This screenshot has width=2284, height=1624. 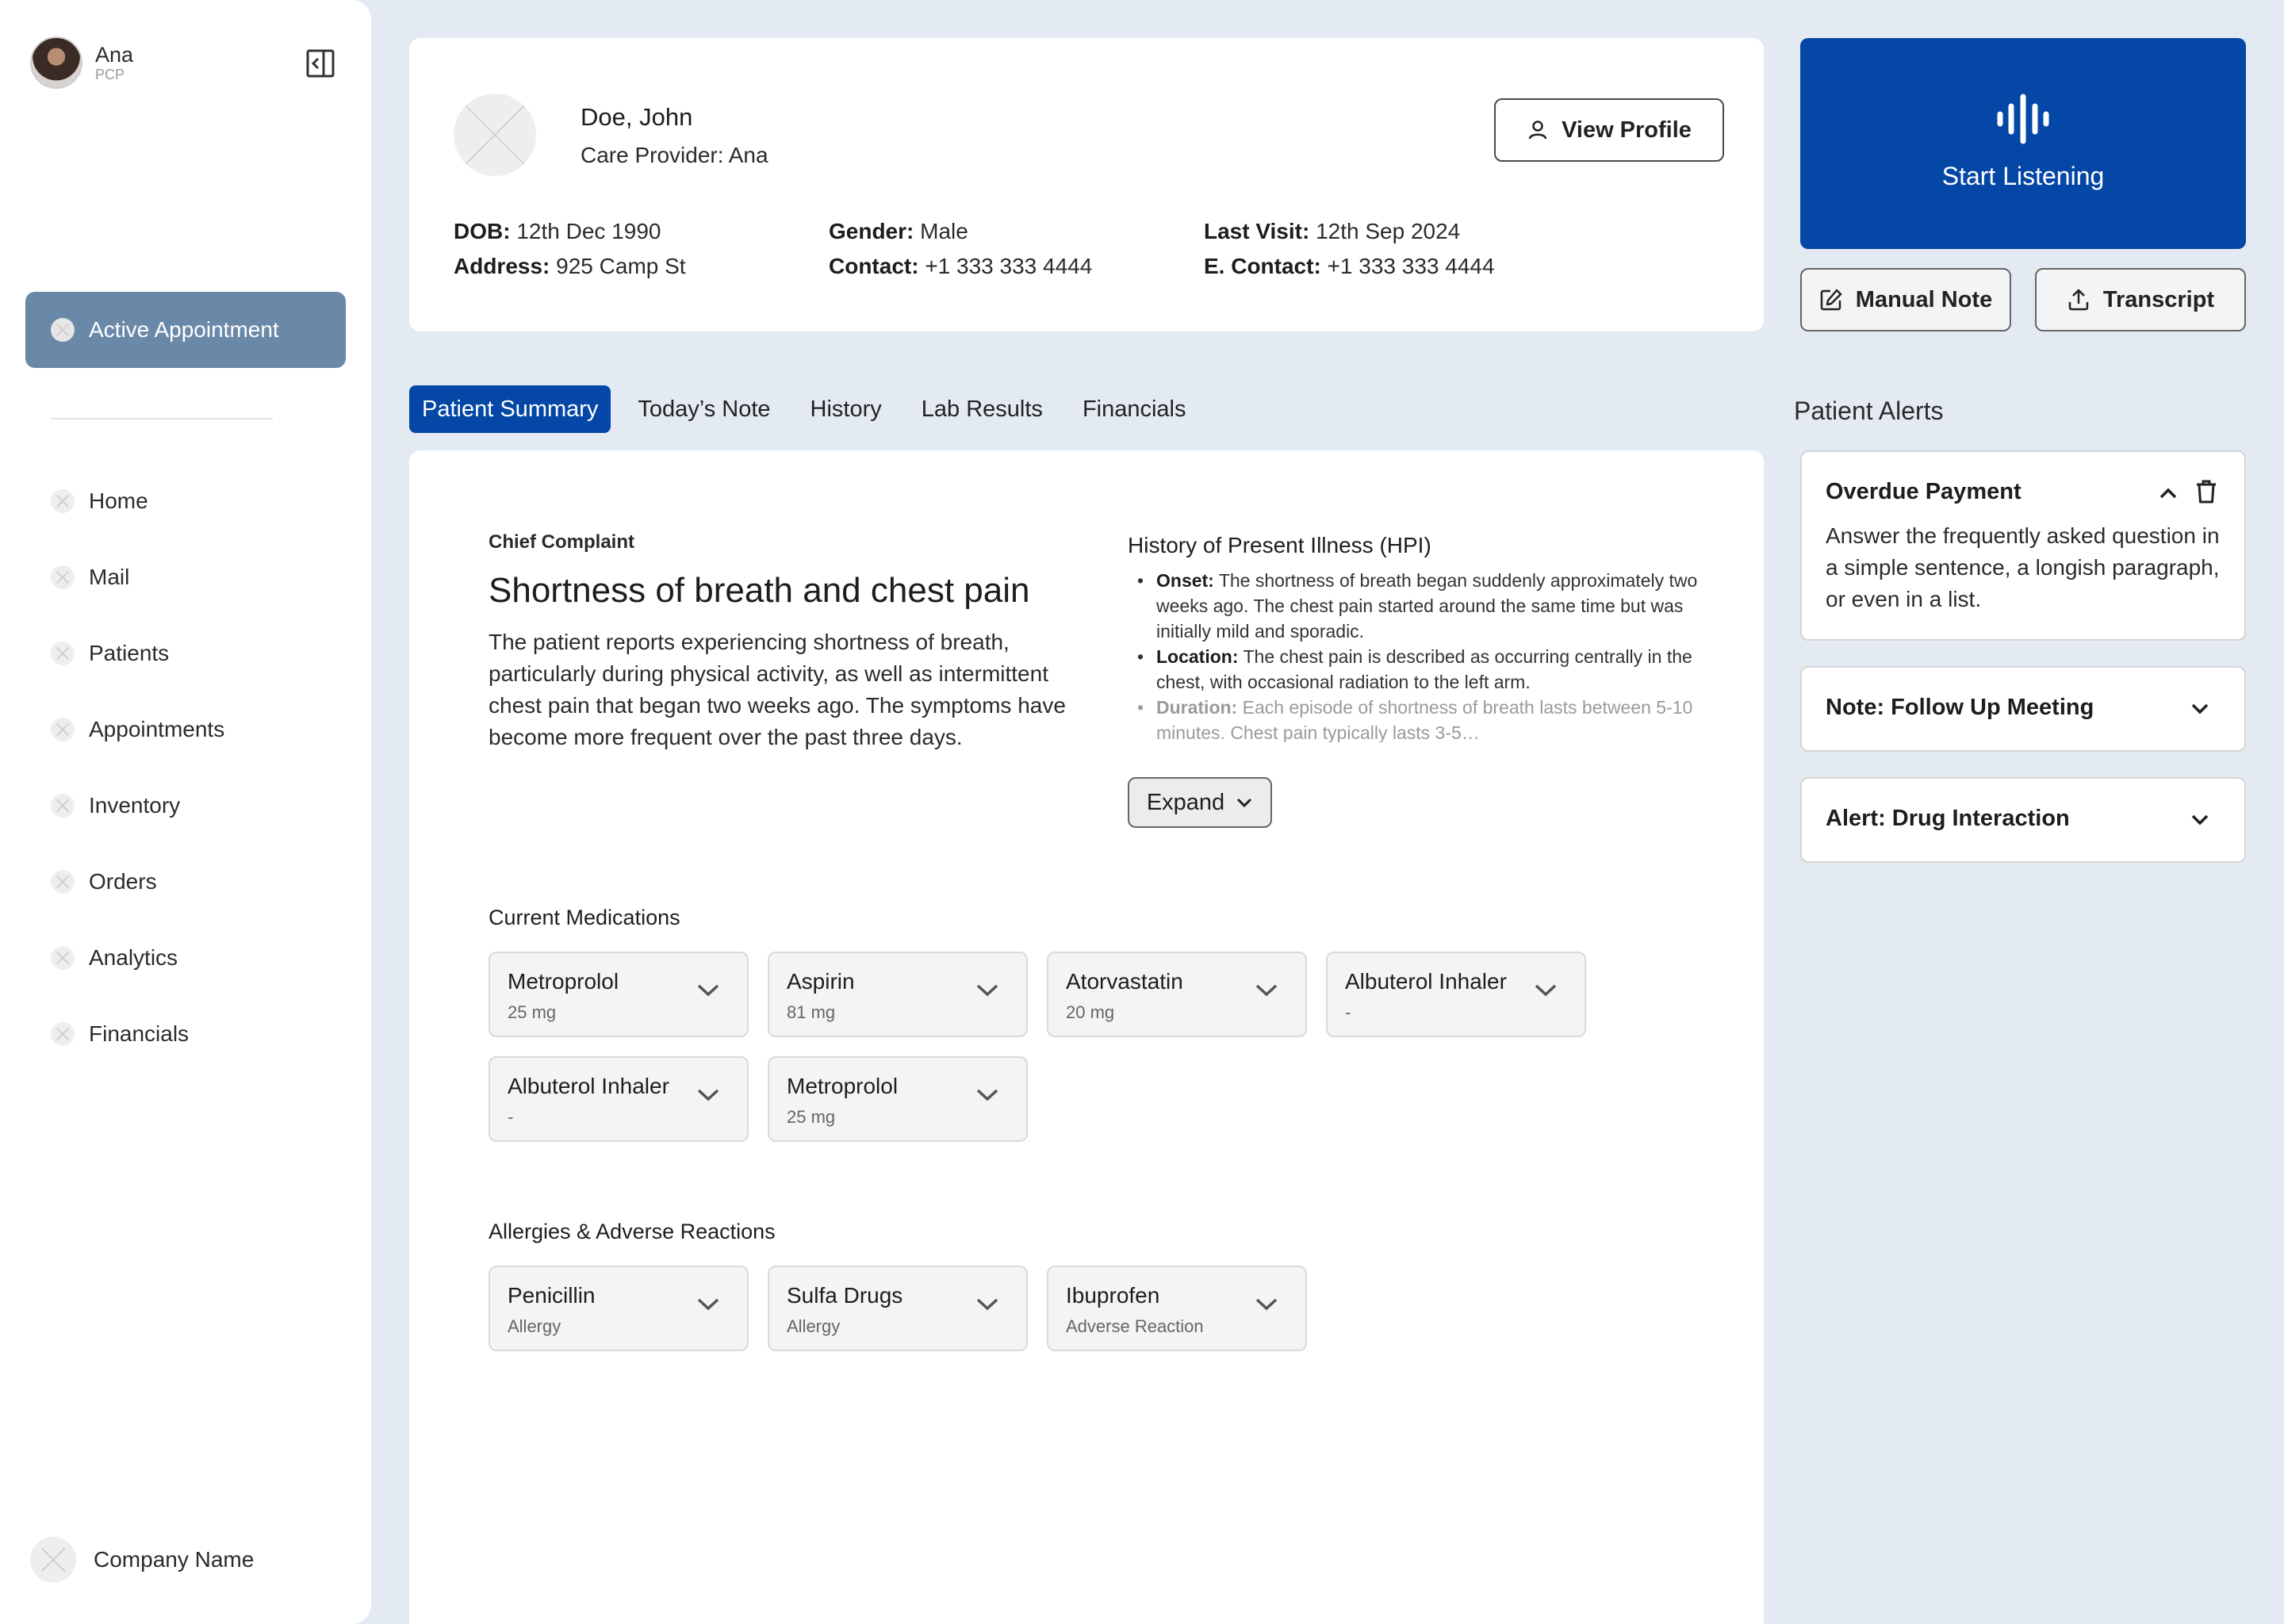 I want to click on hpi-title: History of Present Illness (HPI), so click(x=1279, y=545).